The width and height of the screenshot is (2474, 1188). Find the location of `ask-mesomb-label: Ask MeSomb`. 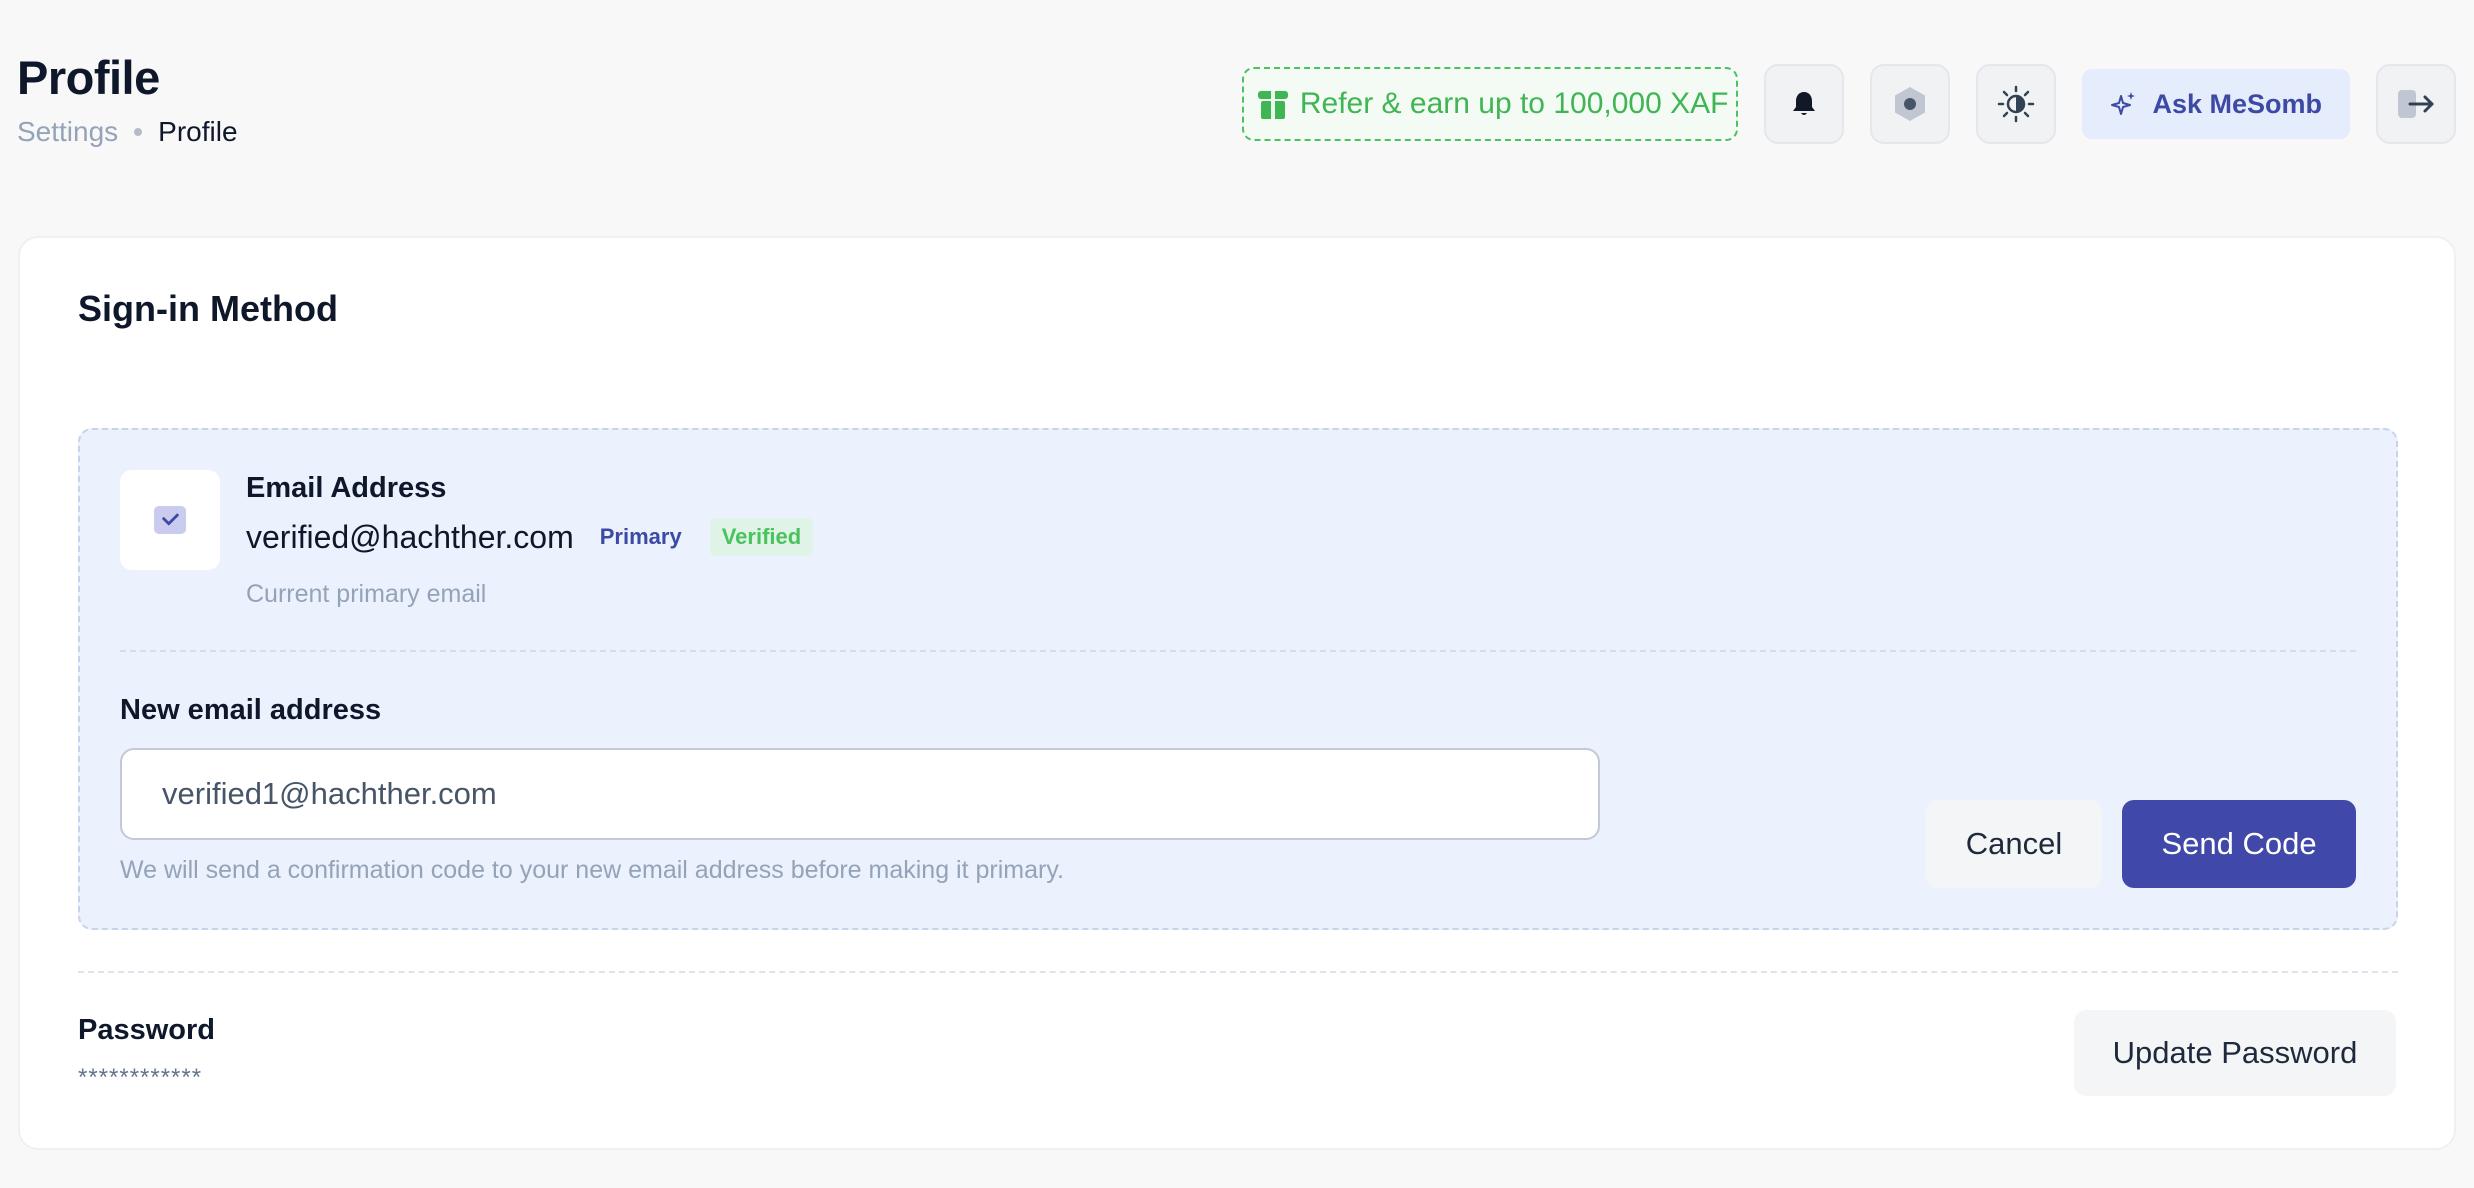

ask-mesomb-label: Ask MeSomb is located at coordinates (2237, 103).